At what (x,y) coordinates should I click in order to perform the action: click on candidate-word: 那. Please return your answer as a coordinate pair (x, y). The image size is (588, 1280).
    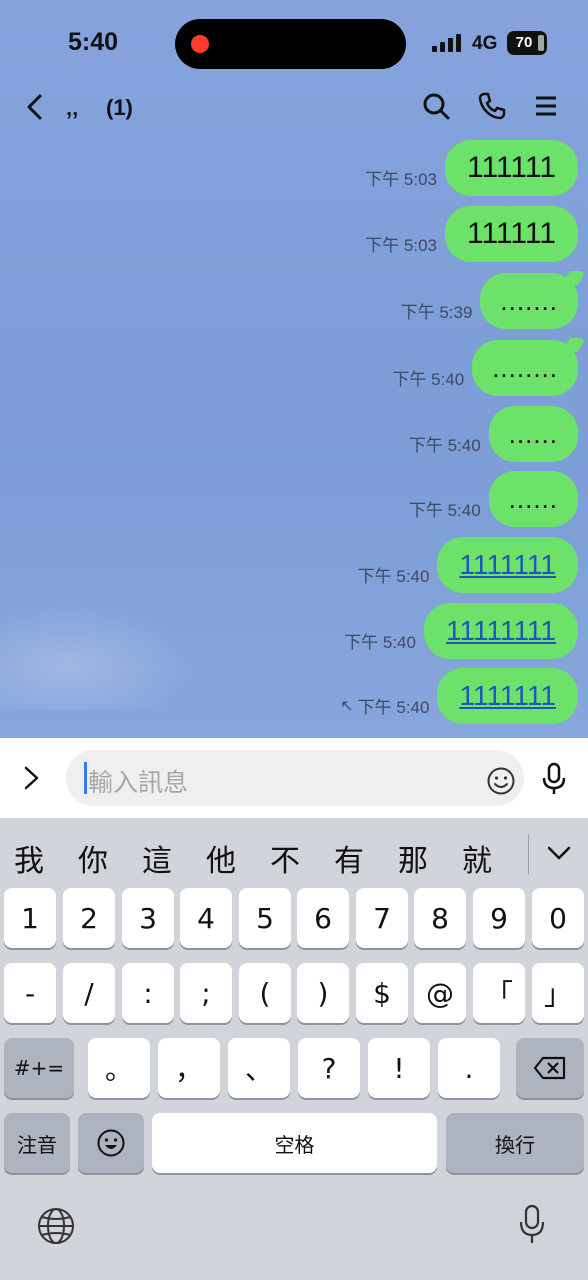
    Looking at the image, I should click on (413, 858).